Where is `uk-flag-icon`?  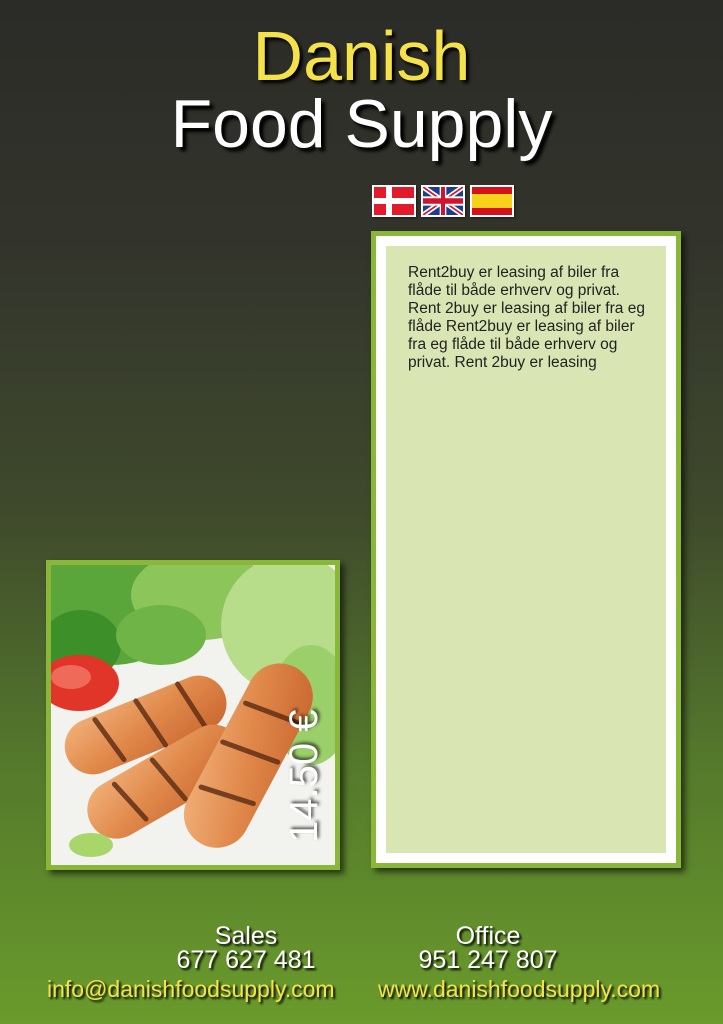
uk-flag-icon is located at coordinates (443, 201).